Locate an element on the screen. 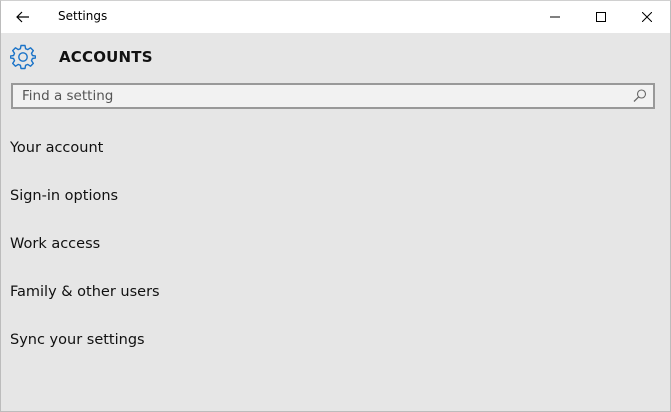 Image resolution: width=671 pixels, height=412 pixels. search-box is located at coordinates (333, 96).